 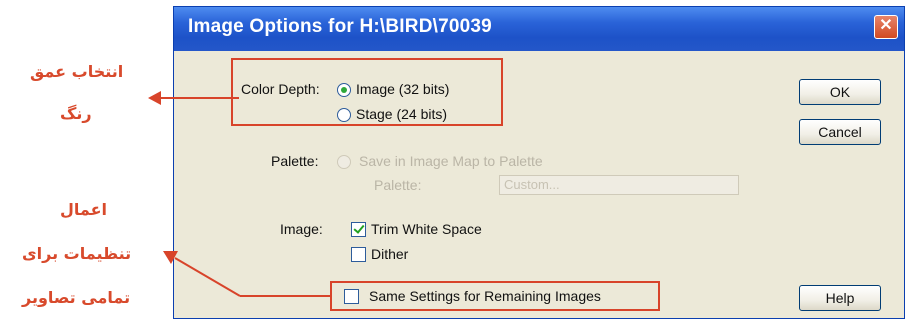 I want to click on annotation-color-depth-line2: رنگ, so click(x=76, y=113).